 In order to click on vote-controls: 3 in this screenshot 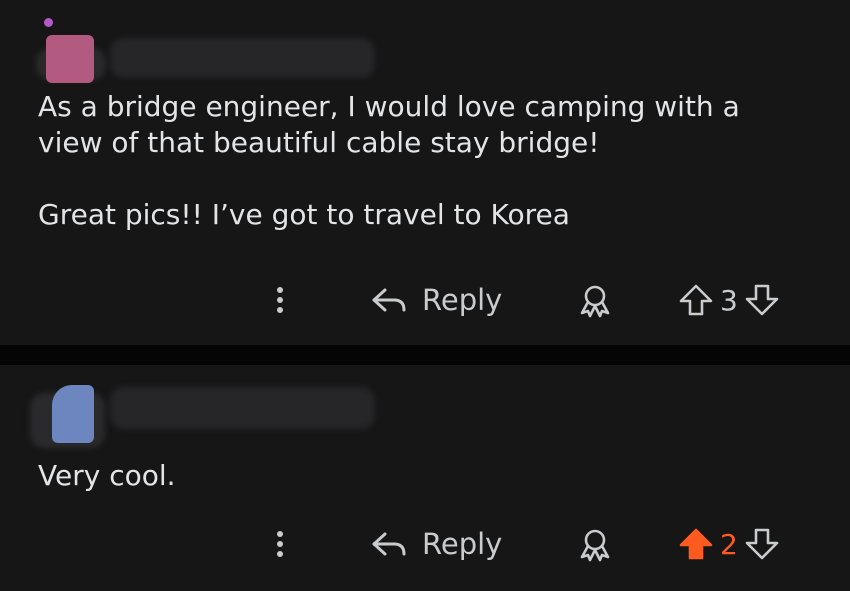, I will do `click(729, 300)`.